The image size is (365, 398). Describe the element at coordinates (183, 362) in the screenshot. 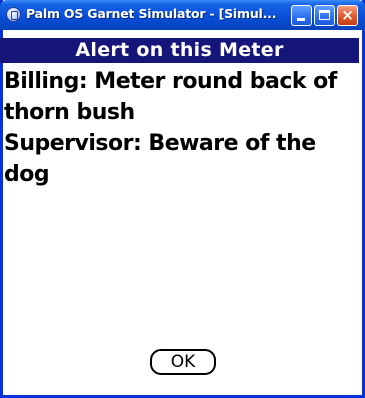

I see `ok-button: OK` at that location.